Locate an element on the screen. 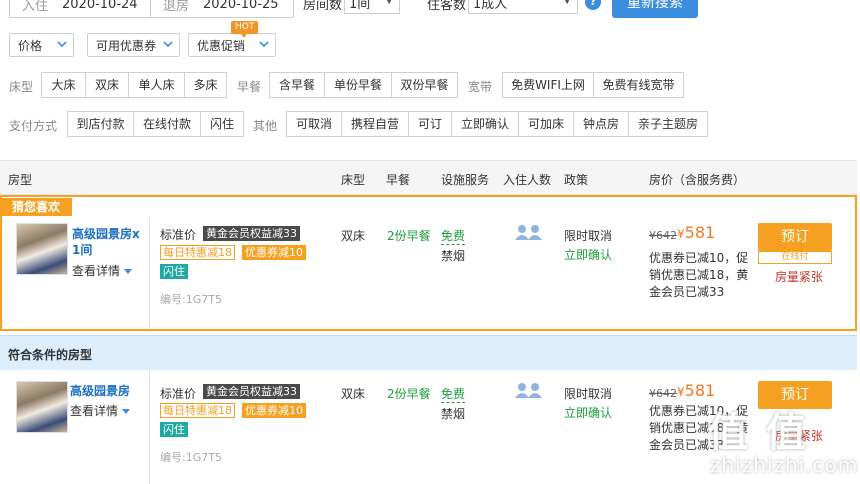 The image size is (860, 484). header-bed-type: 床型 is located at coordinates (353, 180).